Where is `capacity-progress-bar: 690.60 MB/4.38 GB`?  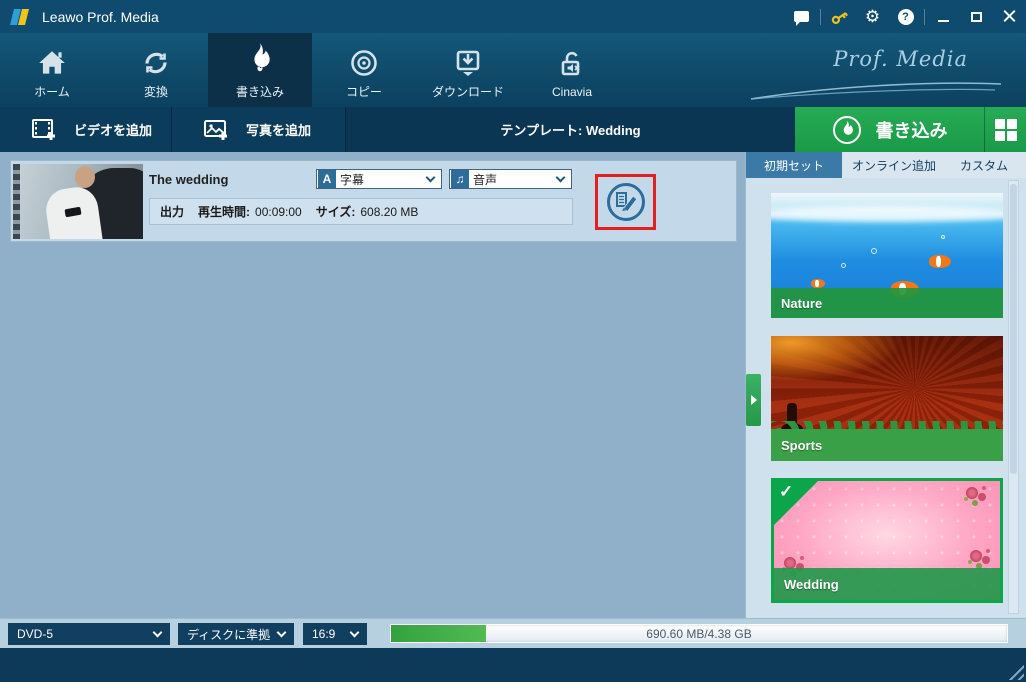 capacity-progress-bar: 690.60 MB/4.38 GB is located at coordinates (699, 633).